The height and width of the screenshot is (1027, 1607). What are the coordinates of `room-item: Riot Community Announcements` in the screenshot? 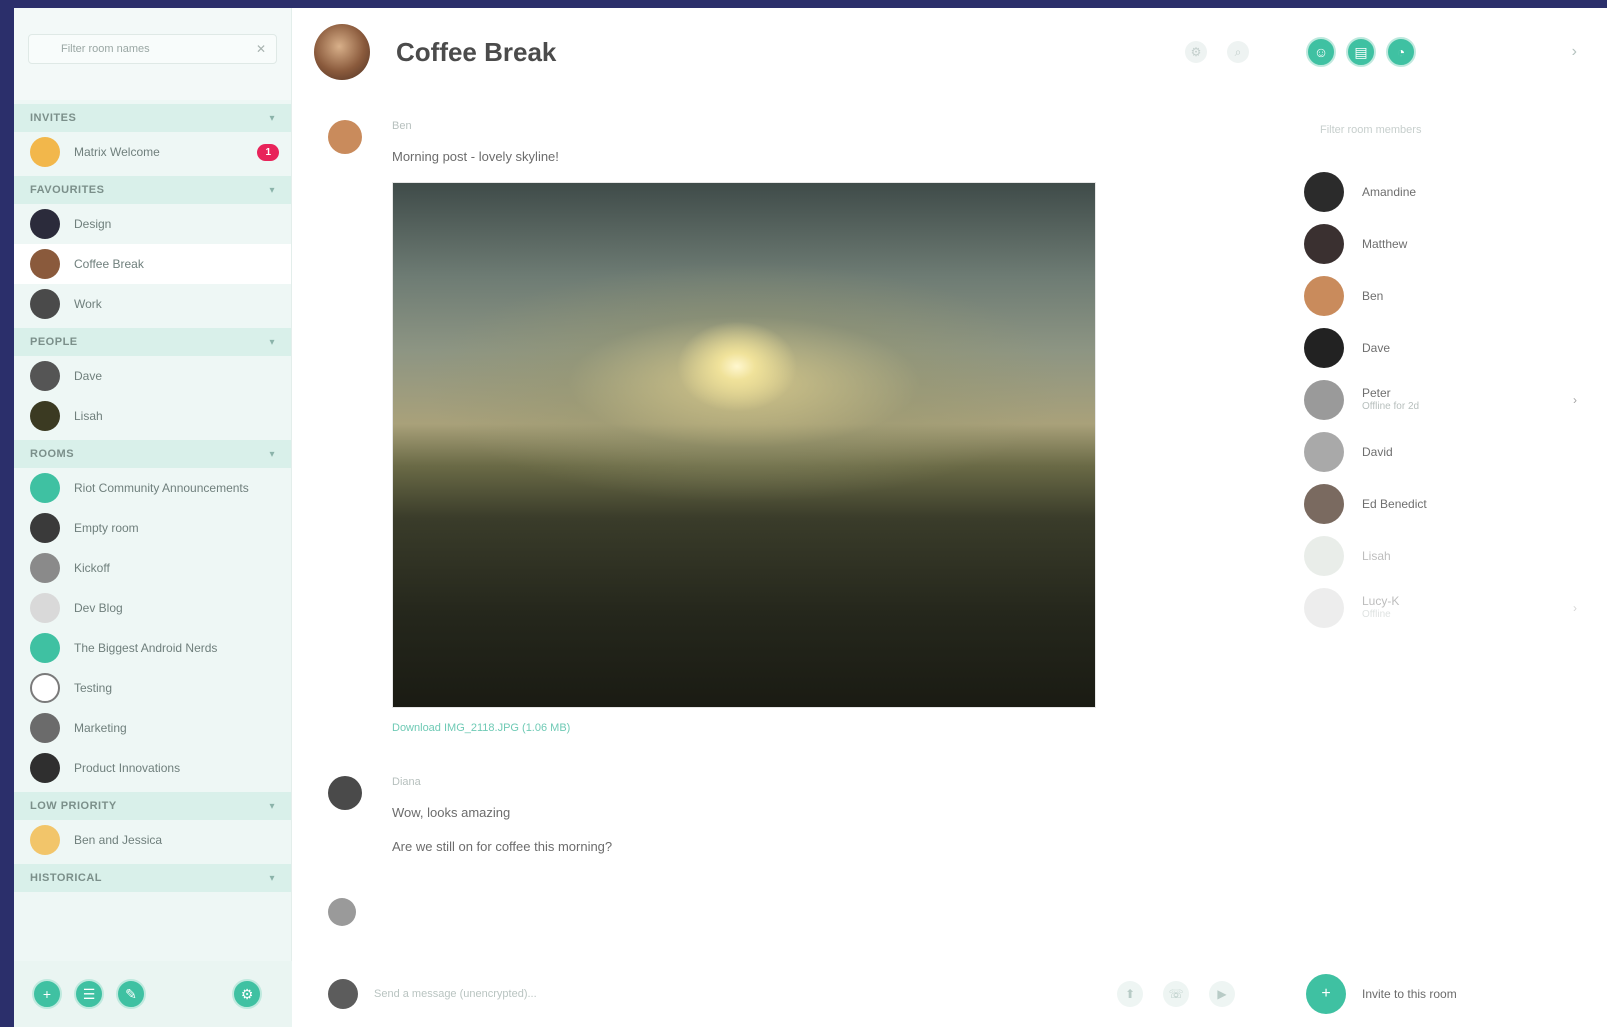 It's located at (152, 488).